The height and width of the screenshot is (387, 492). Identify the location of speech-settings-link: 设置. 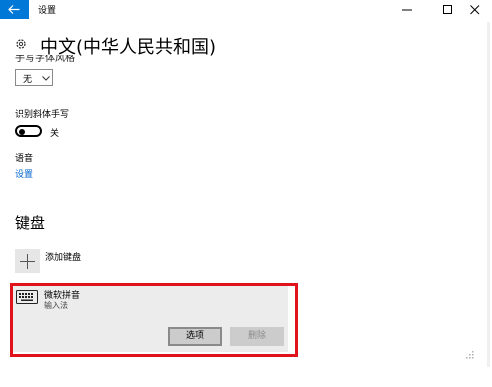
(24, 173).